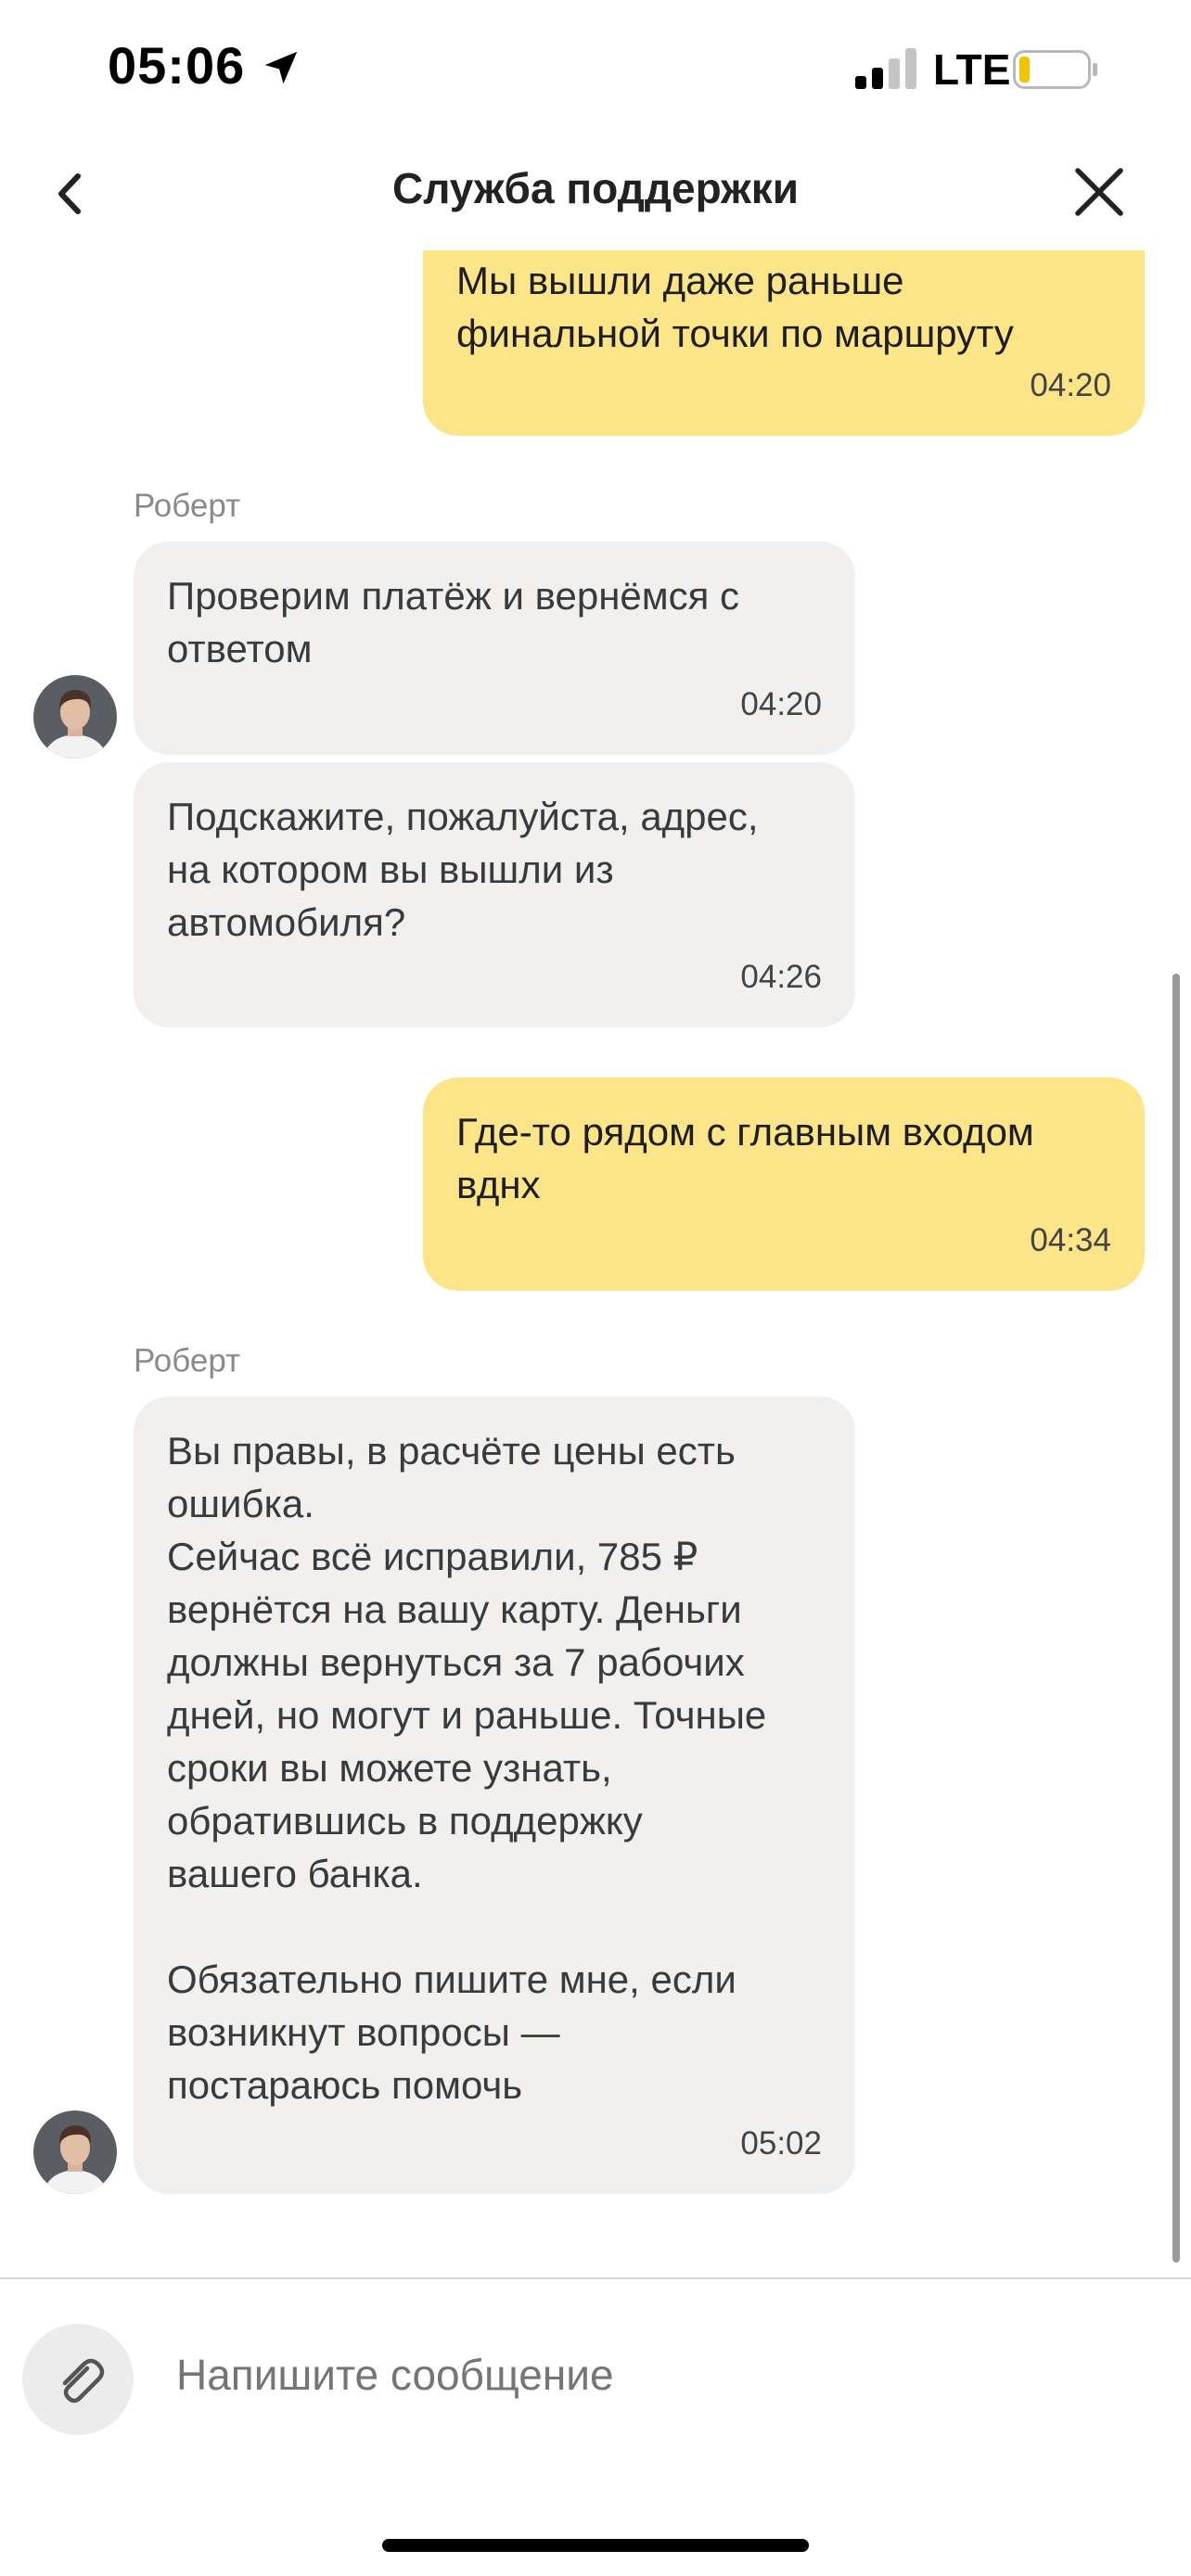 This screenshot has width=1191, height=2576. Describe the element at coordinates (781, 2143) in the screenshot. I see `message-time: 05:02` at that location.